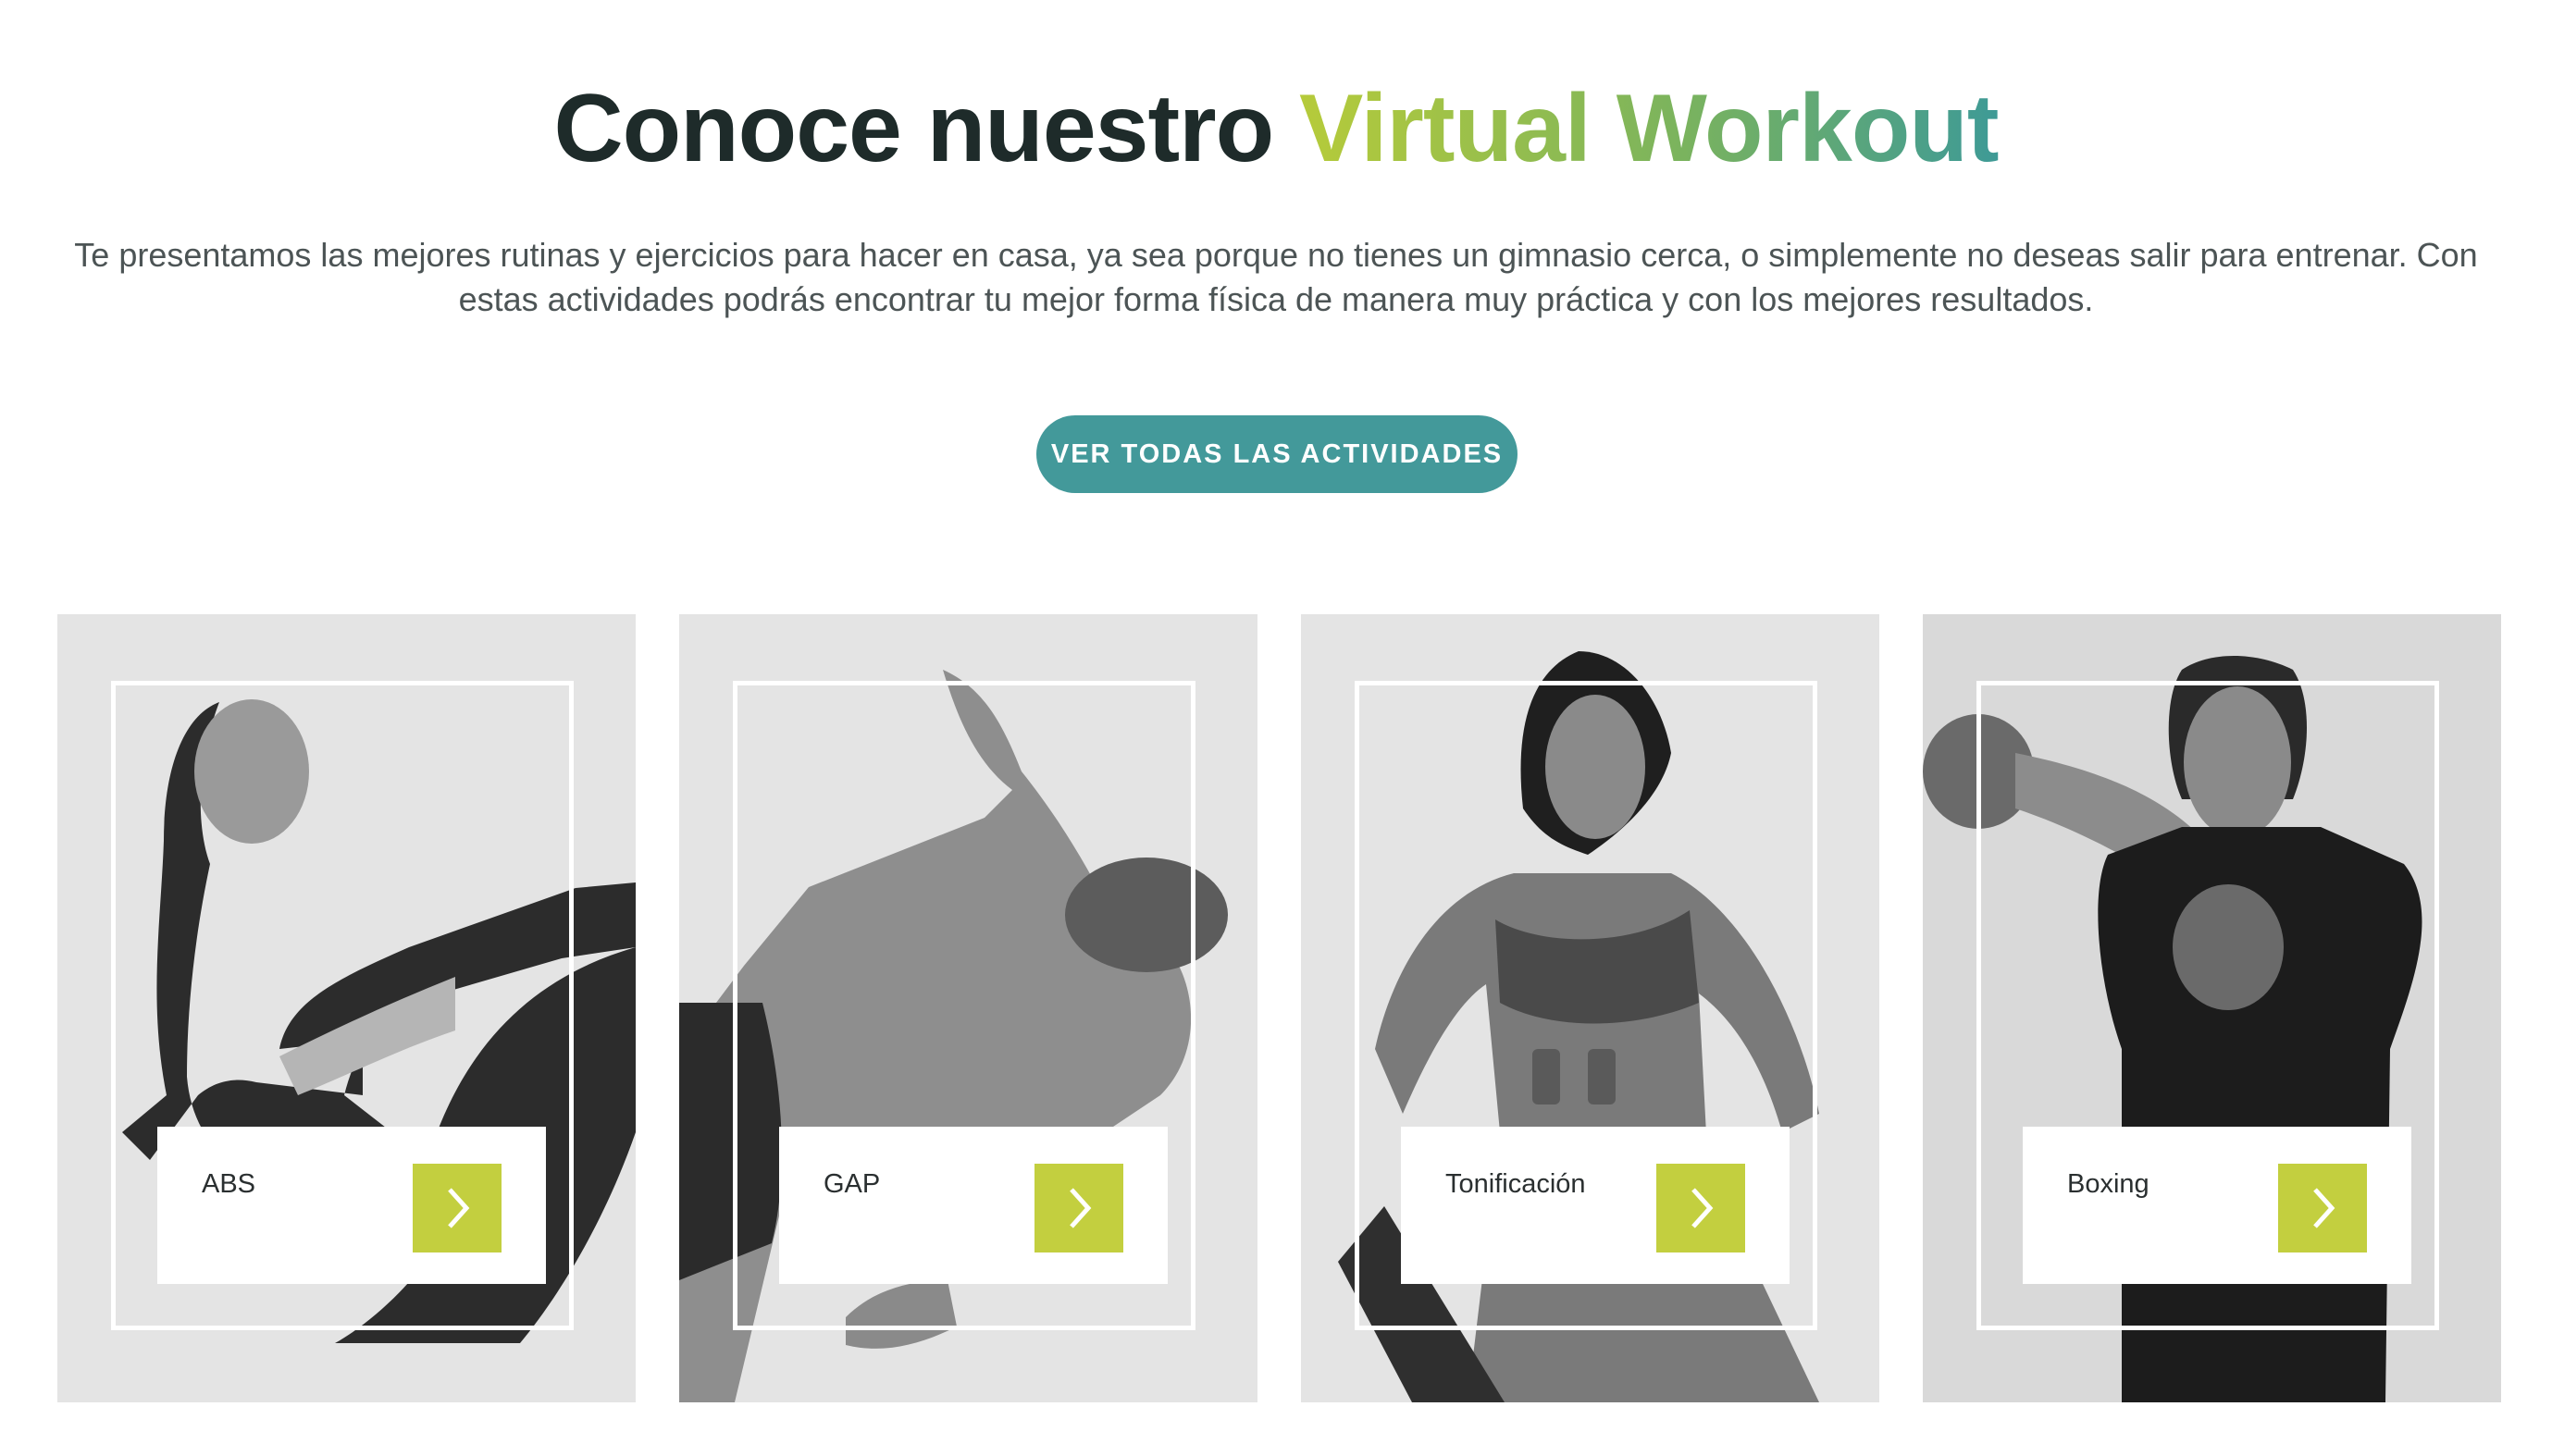 The image size is (2552, 1456). What do you see at coordinates (1590, 1008) in the screenshot?
I see `activity-card-tonificacion: Tonificación` at bounding box center [1590, 1008].